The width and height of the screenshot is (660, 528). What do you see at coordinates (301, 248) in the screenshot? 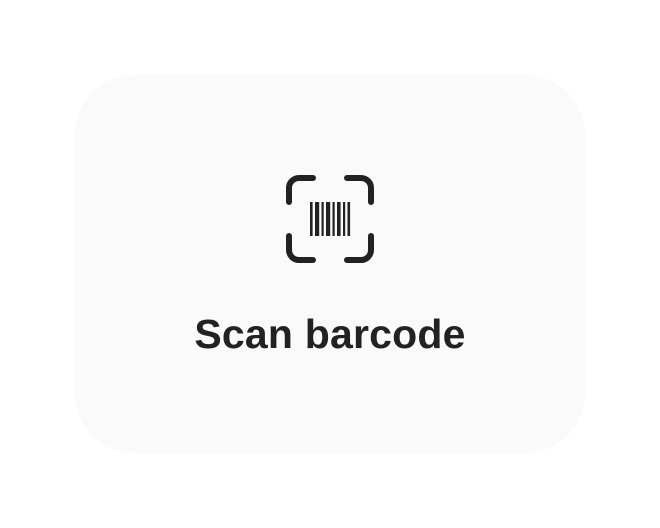
I see `scan-frame-bottom-left` at bounding box center [301, 248].